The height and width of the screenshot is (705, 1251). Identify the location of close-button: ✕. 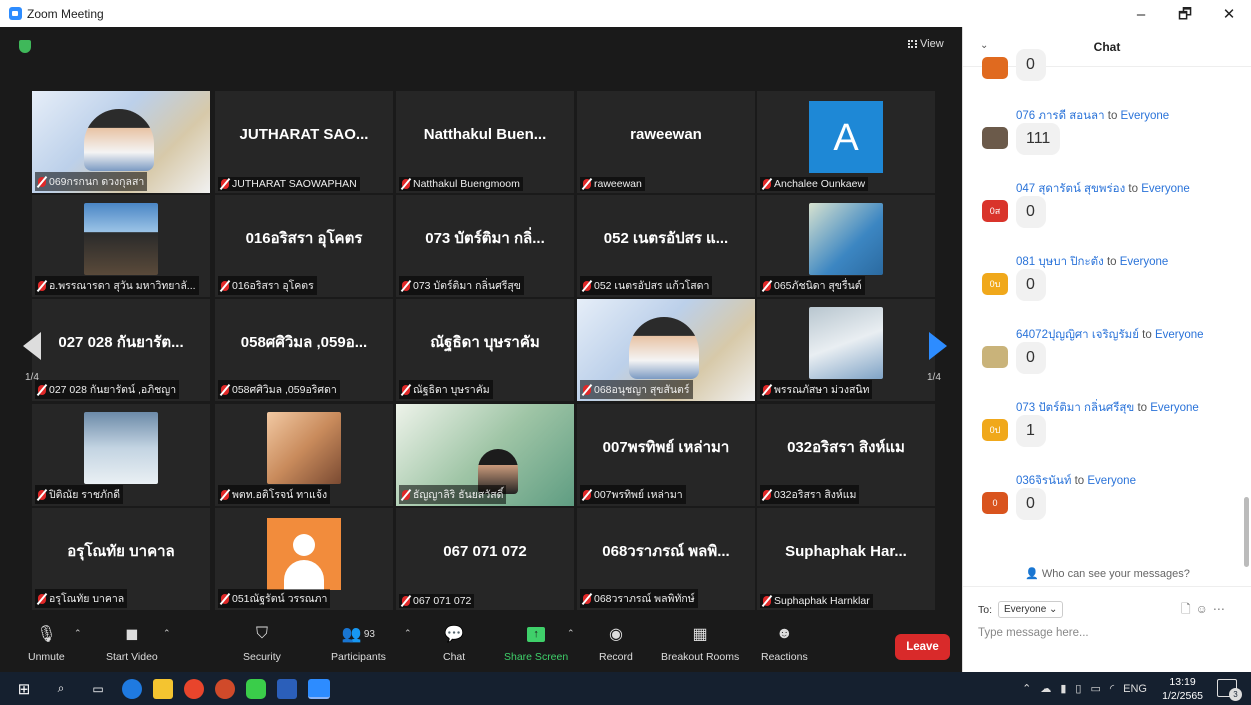
(1229, 13).